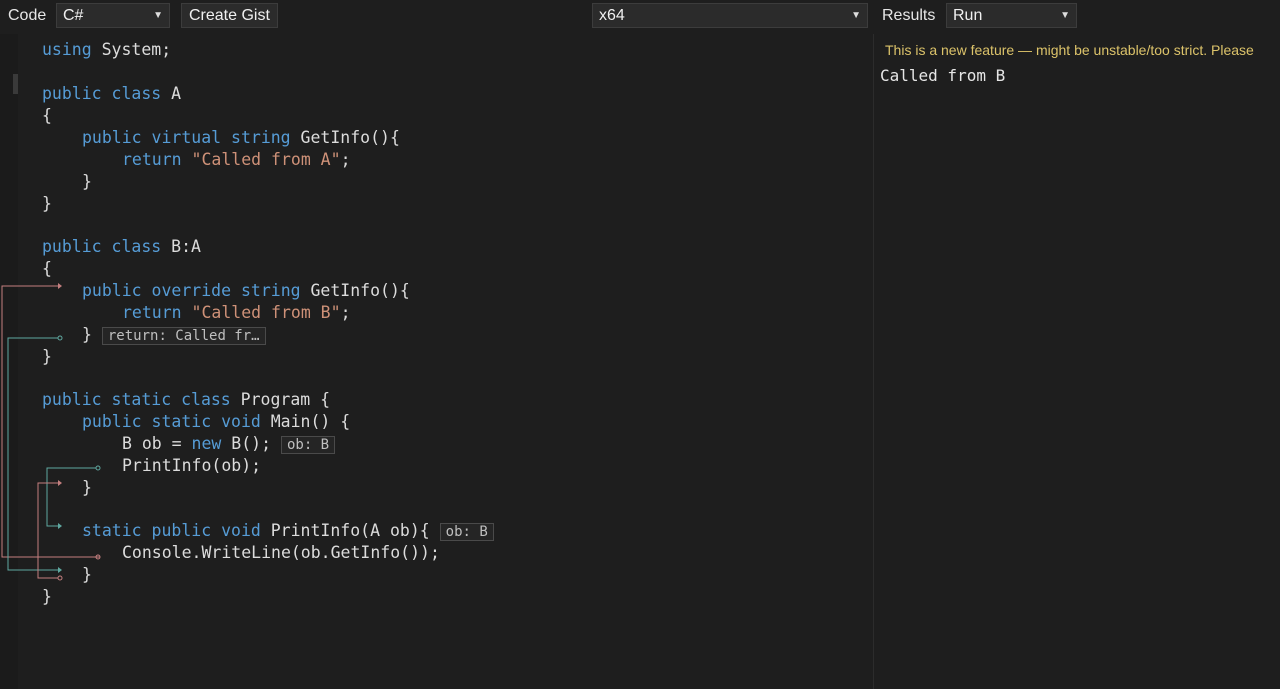 The image size is (1280, 689). Describe the element at coordinates (943, 75) in the screenshot. I see `program-output: Called from B` at that location.